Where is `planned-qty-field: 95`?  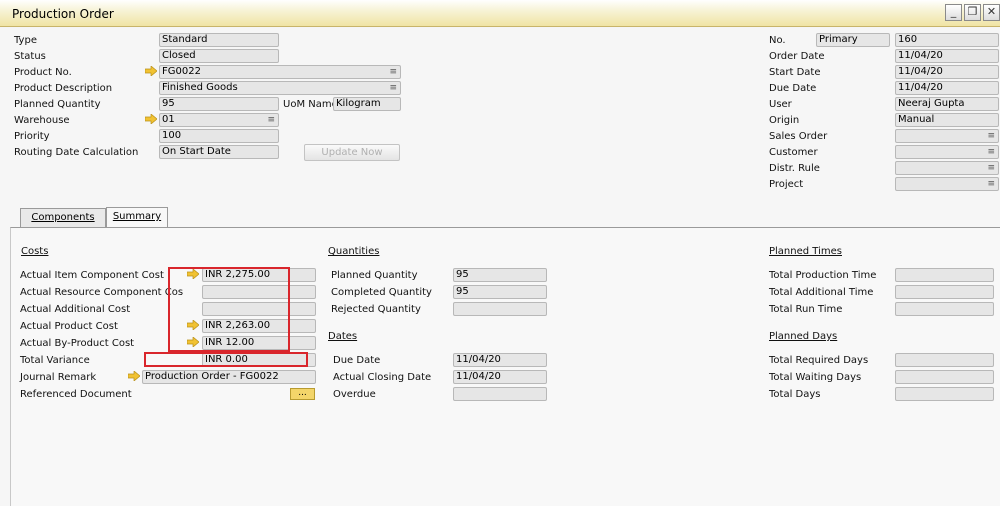
planned-qty-field: 95 is located at coordinates (500, 275).